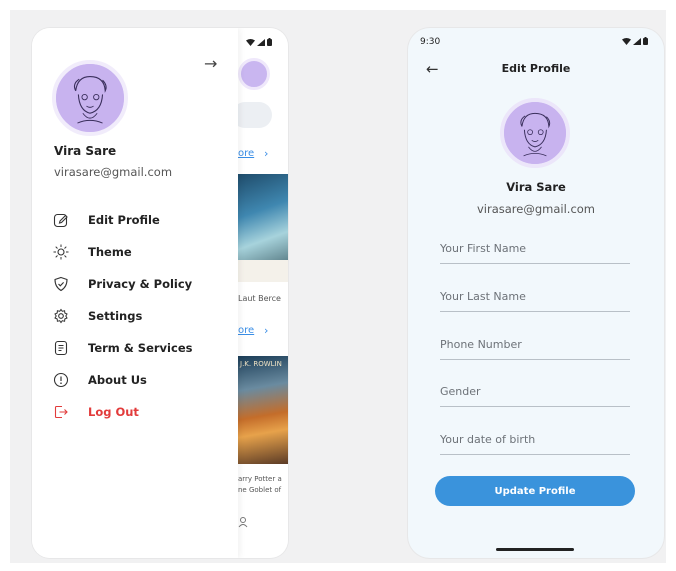 This screenshot has height=571, width=676. Describe the element at coordinates (61, 348) in the screenshot. I see `document-icon` at that location.